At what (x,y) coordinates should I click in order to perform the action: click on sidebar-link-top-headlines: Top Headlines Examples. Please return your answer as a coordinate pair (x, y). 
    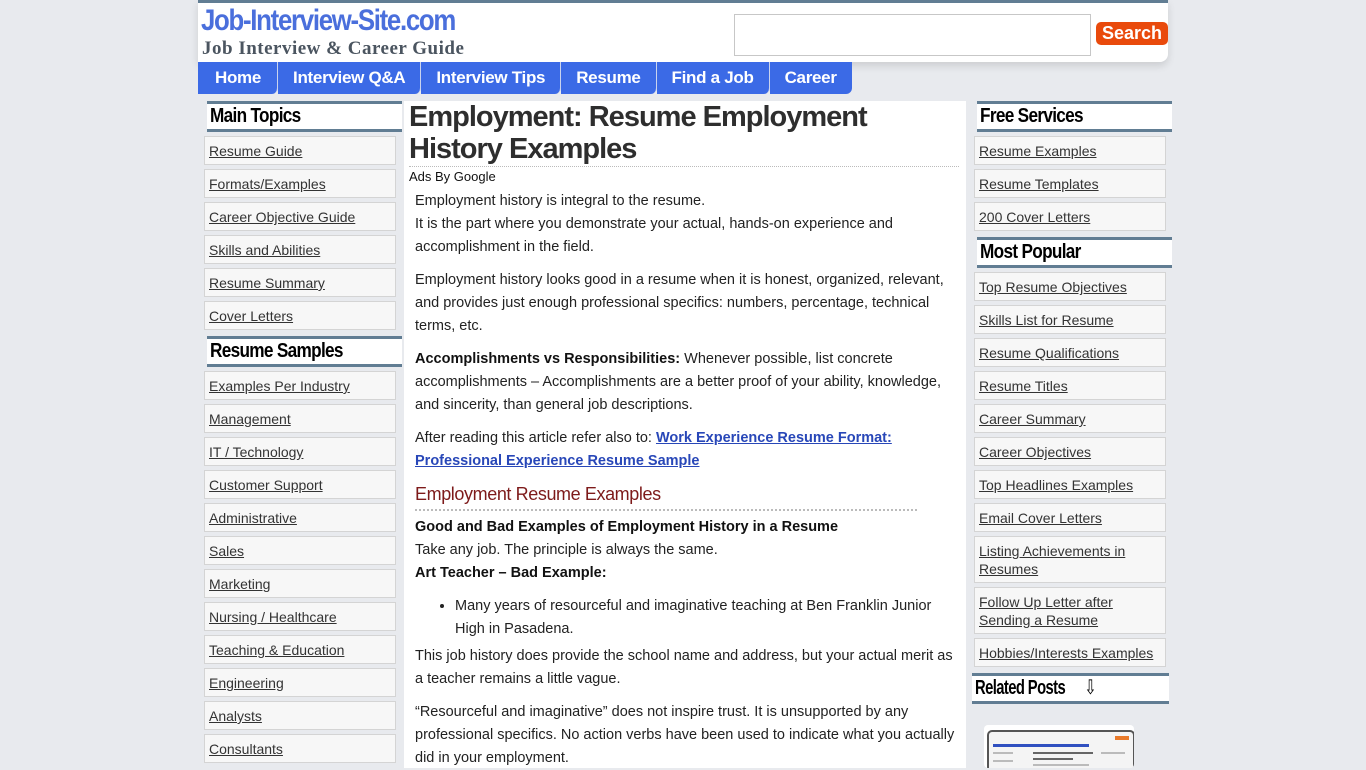
    Looking at the image, I should click on (1056, 485).